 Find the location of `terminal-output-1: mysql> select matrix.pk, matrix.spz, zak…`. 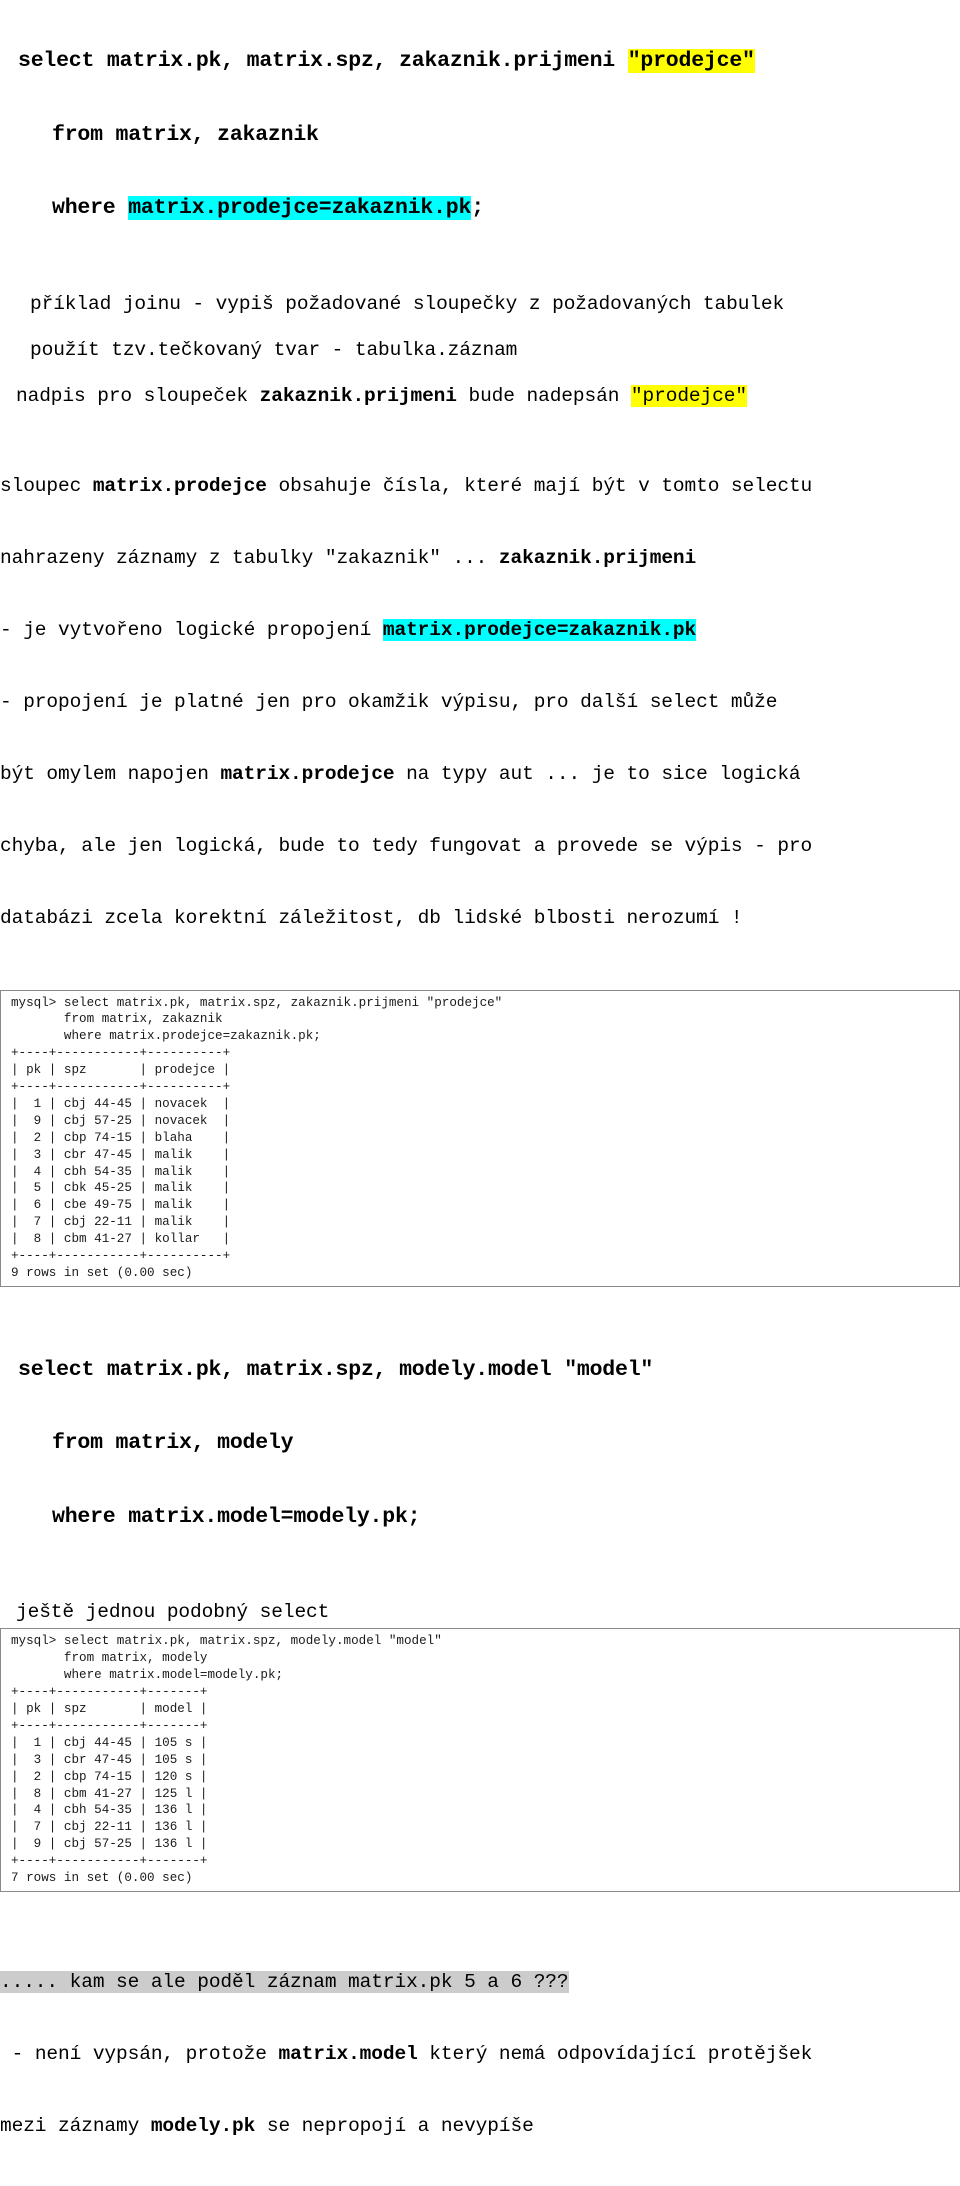

terminal-output-1: mysql> select matrix.pk, matrix.spz, zak… is located at coordinates (480, 1138).